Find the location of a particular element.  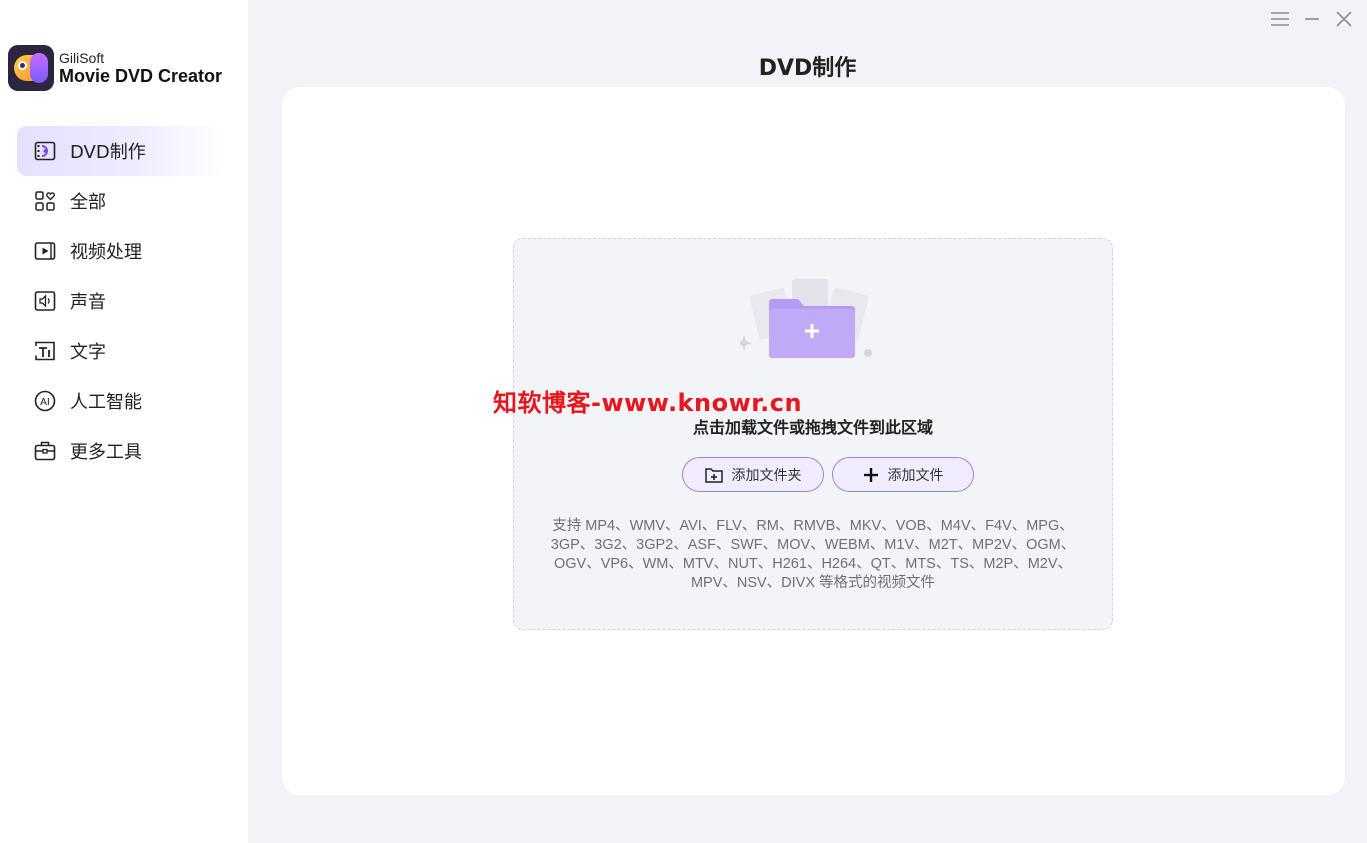

sidebar-item-label: 文字 is located at coordinates (88, 352).